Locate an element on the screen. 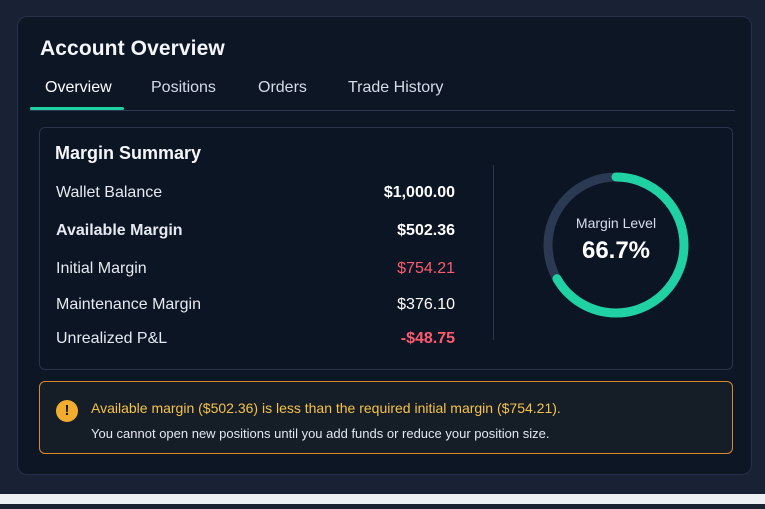  initial-margin-label: Initial Margin is located at coordinates (101, 268).